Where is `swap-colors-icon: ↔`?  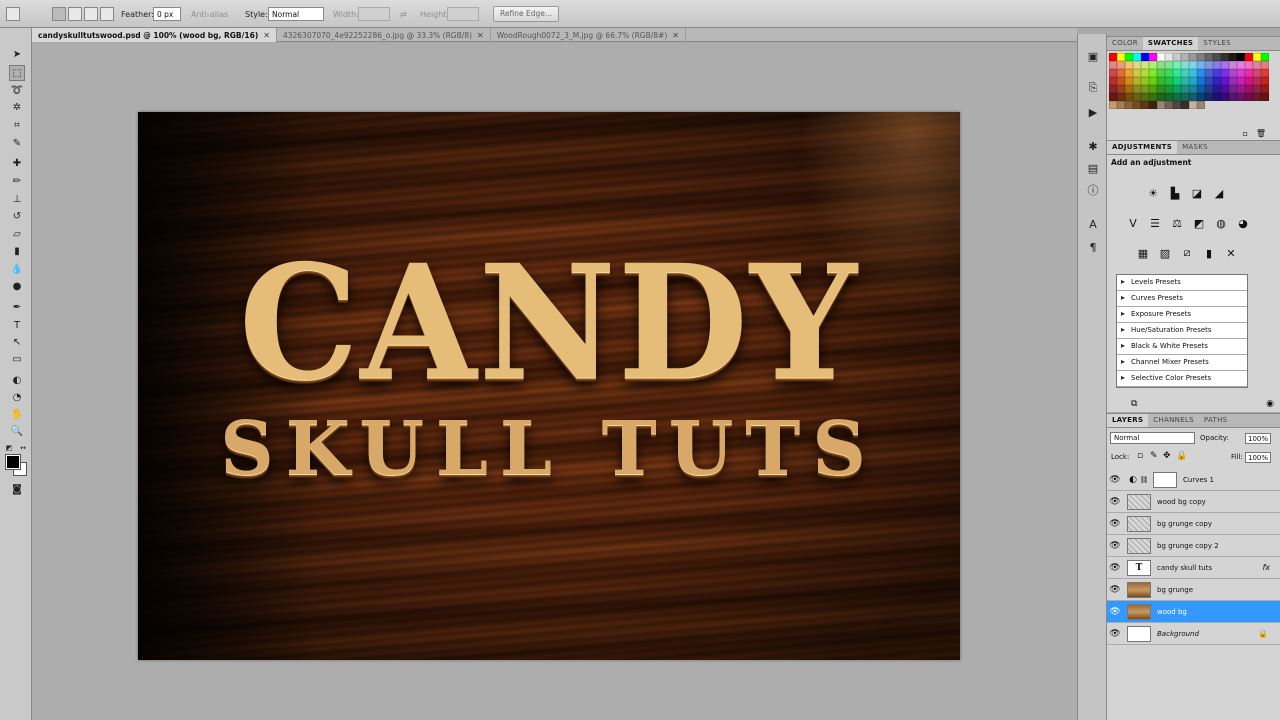 swap-colors-icon: ↔ is located at coordinates (23, 448).